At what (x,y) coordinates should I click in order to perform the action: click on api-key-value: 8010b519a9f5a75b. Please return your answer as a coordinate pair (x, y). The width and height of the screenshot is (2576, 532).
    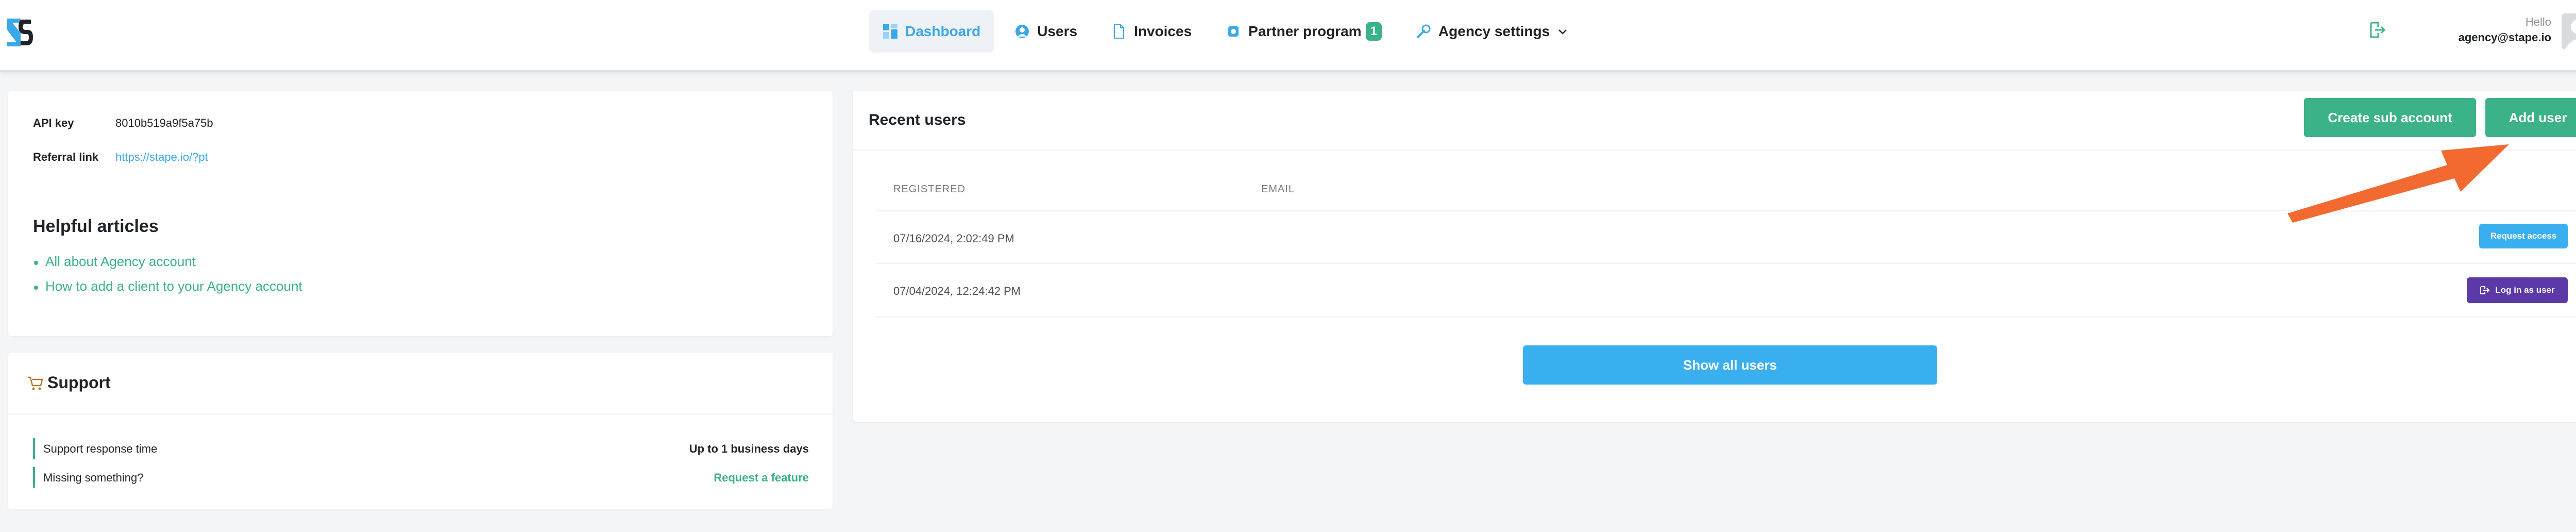
    Looking at the image, I should click on (164, 124).